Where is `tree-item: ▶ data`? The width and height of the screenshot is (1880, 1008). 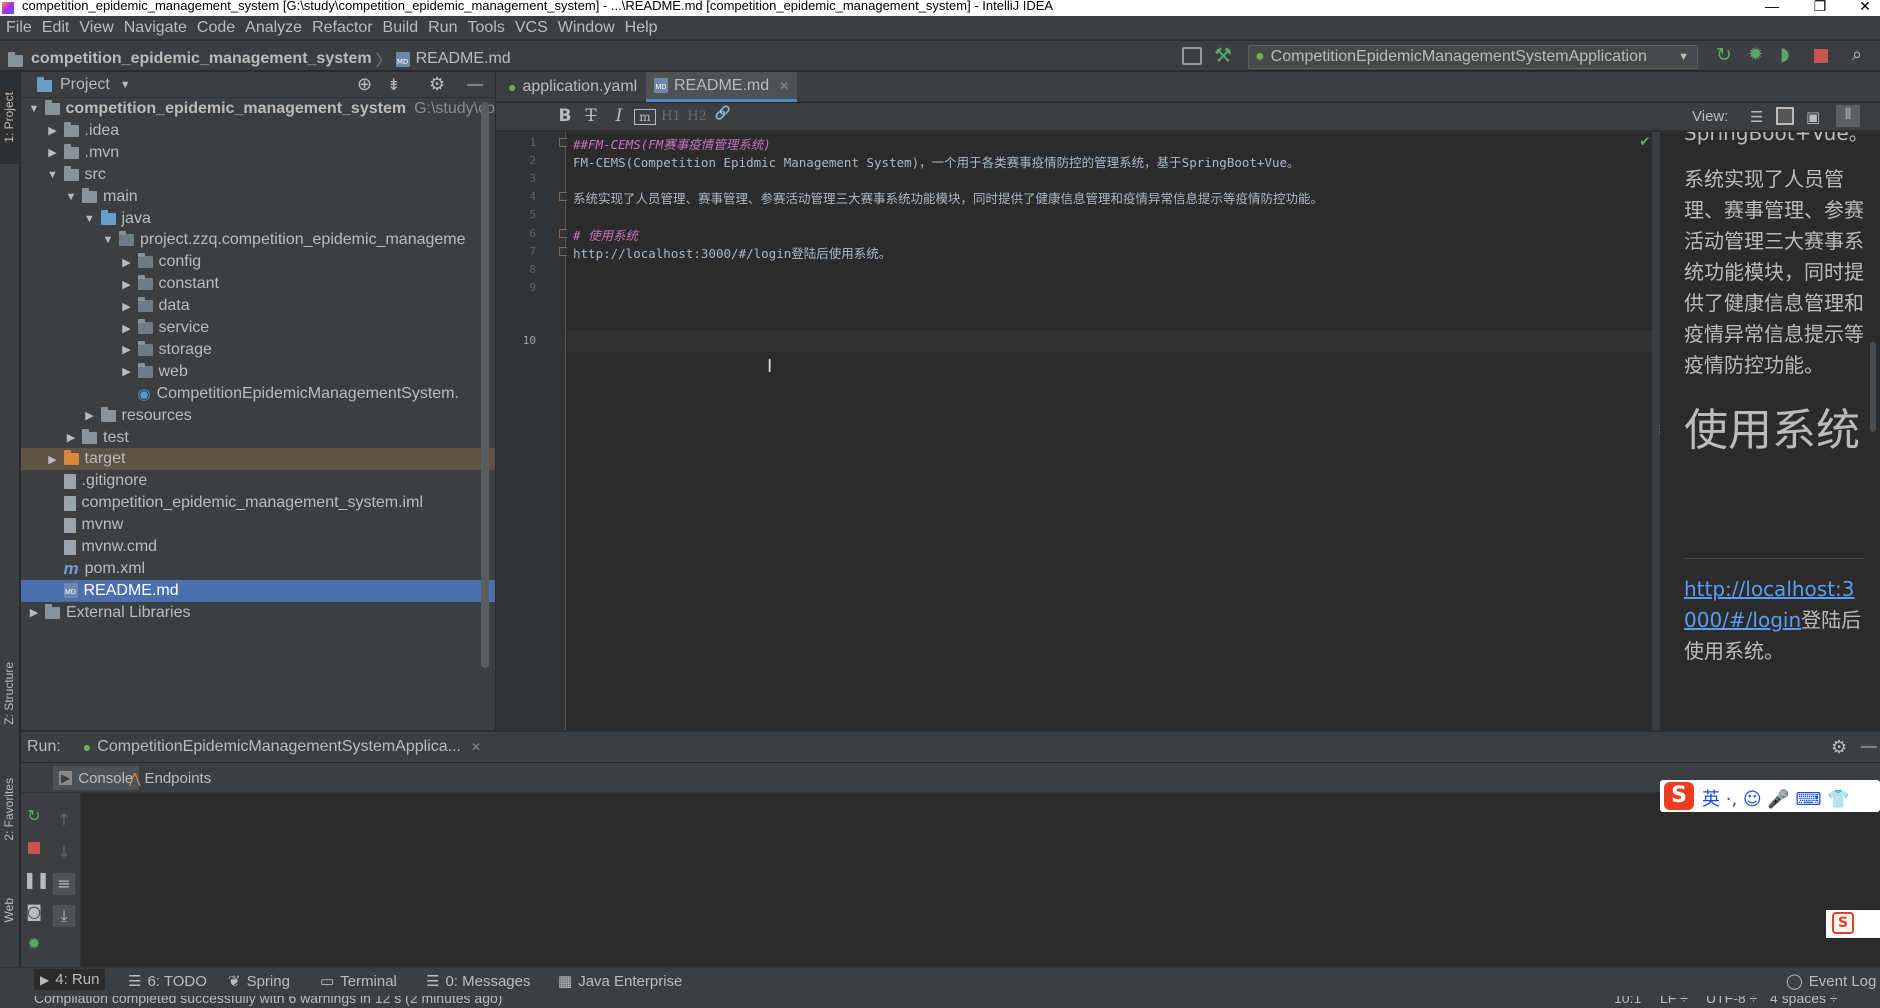 tree-item: ▶ data is located at coordinates (258, 306).